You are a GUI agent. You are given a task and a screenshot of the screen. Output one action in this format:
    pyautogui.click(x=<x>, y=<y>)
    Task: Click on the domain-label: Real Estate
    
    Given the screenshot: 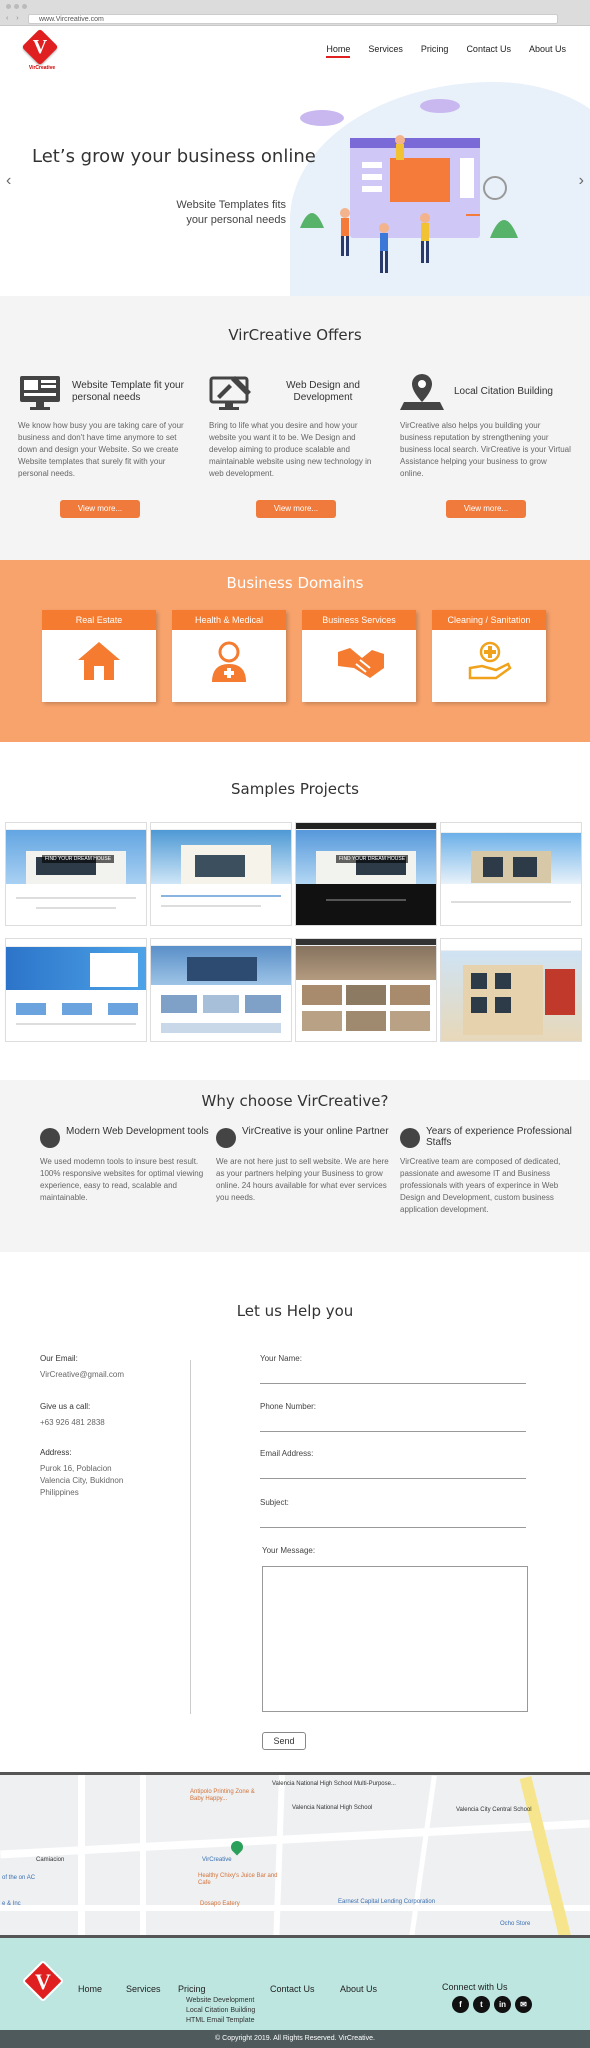 What is the action you would take?
    pyautogui.click(x=99, y=620)
    